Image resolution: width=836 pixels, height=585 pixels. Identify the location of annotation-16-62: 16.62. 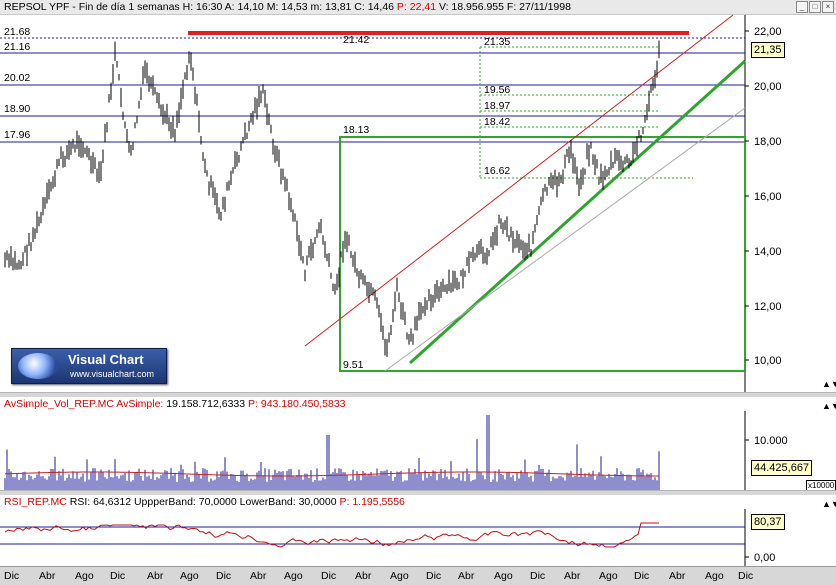
(497, 171).